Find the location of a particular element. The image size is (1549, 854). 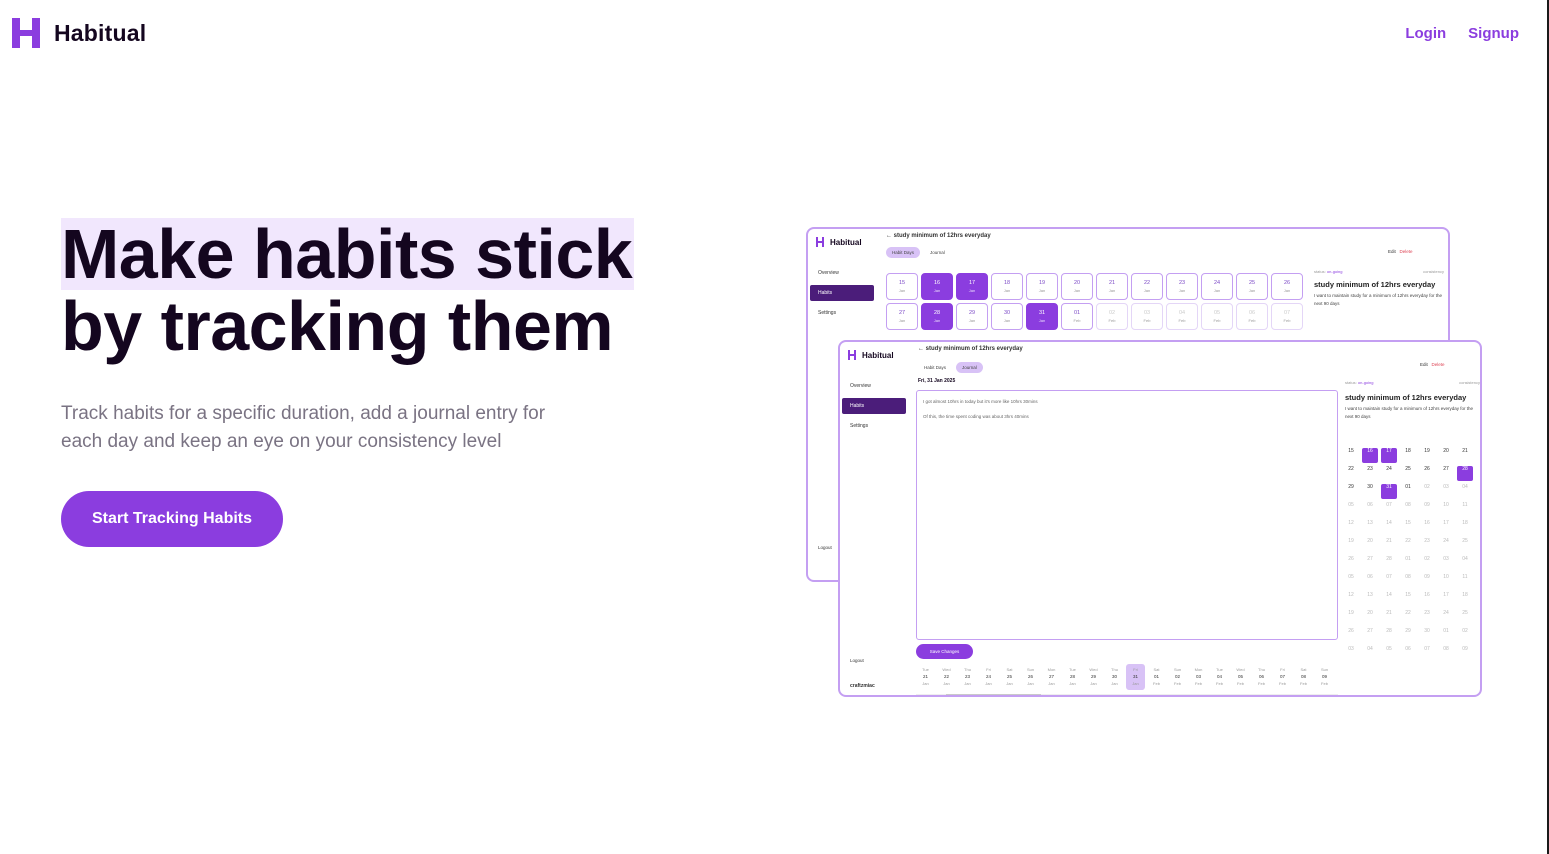

preview2-strip-day: Tue 21 Jan is located at coordinates (925, 677).